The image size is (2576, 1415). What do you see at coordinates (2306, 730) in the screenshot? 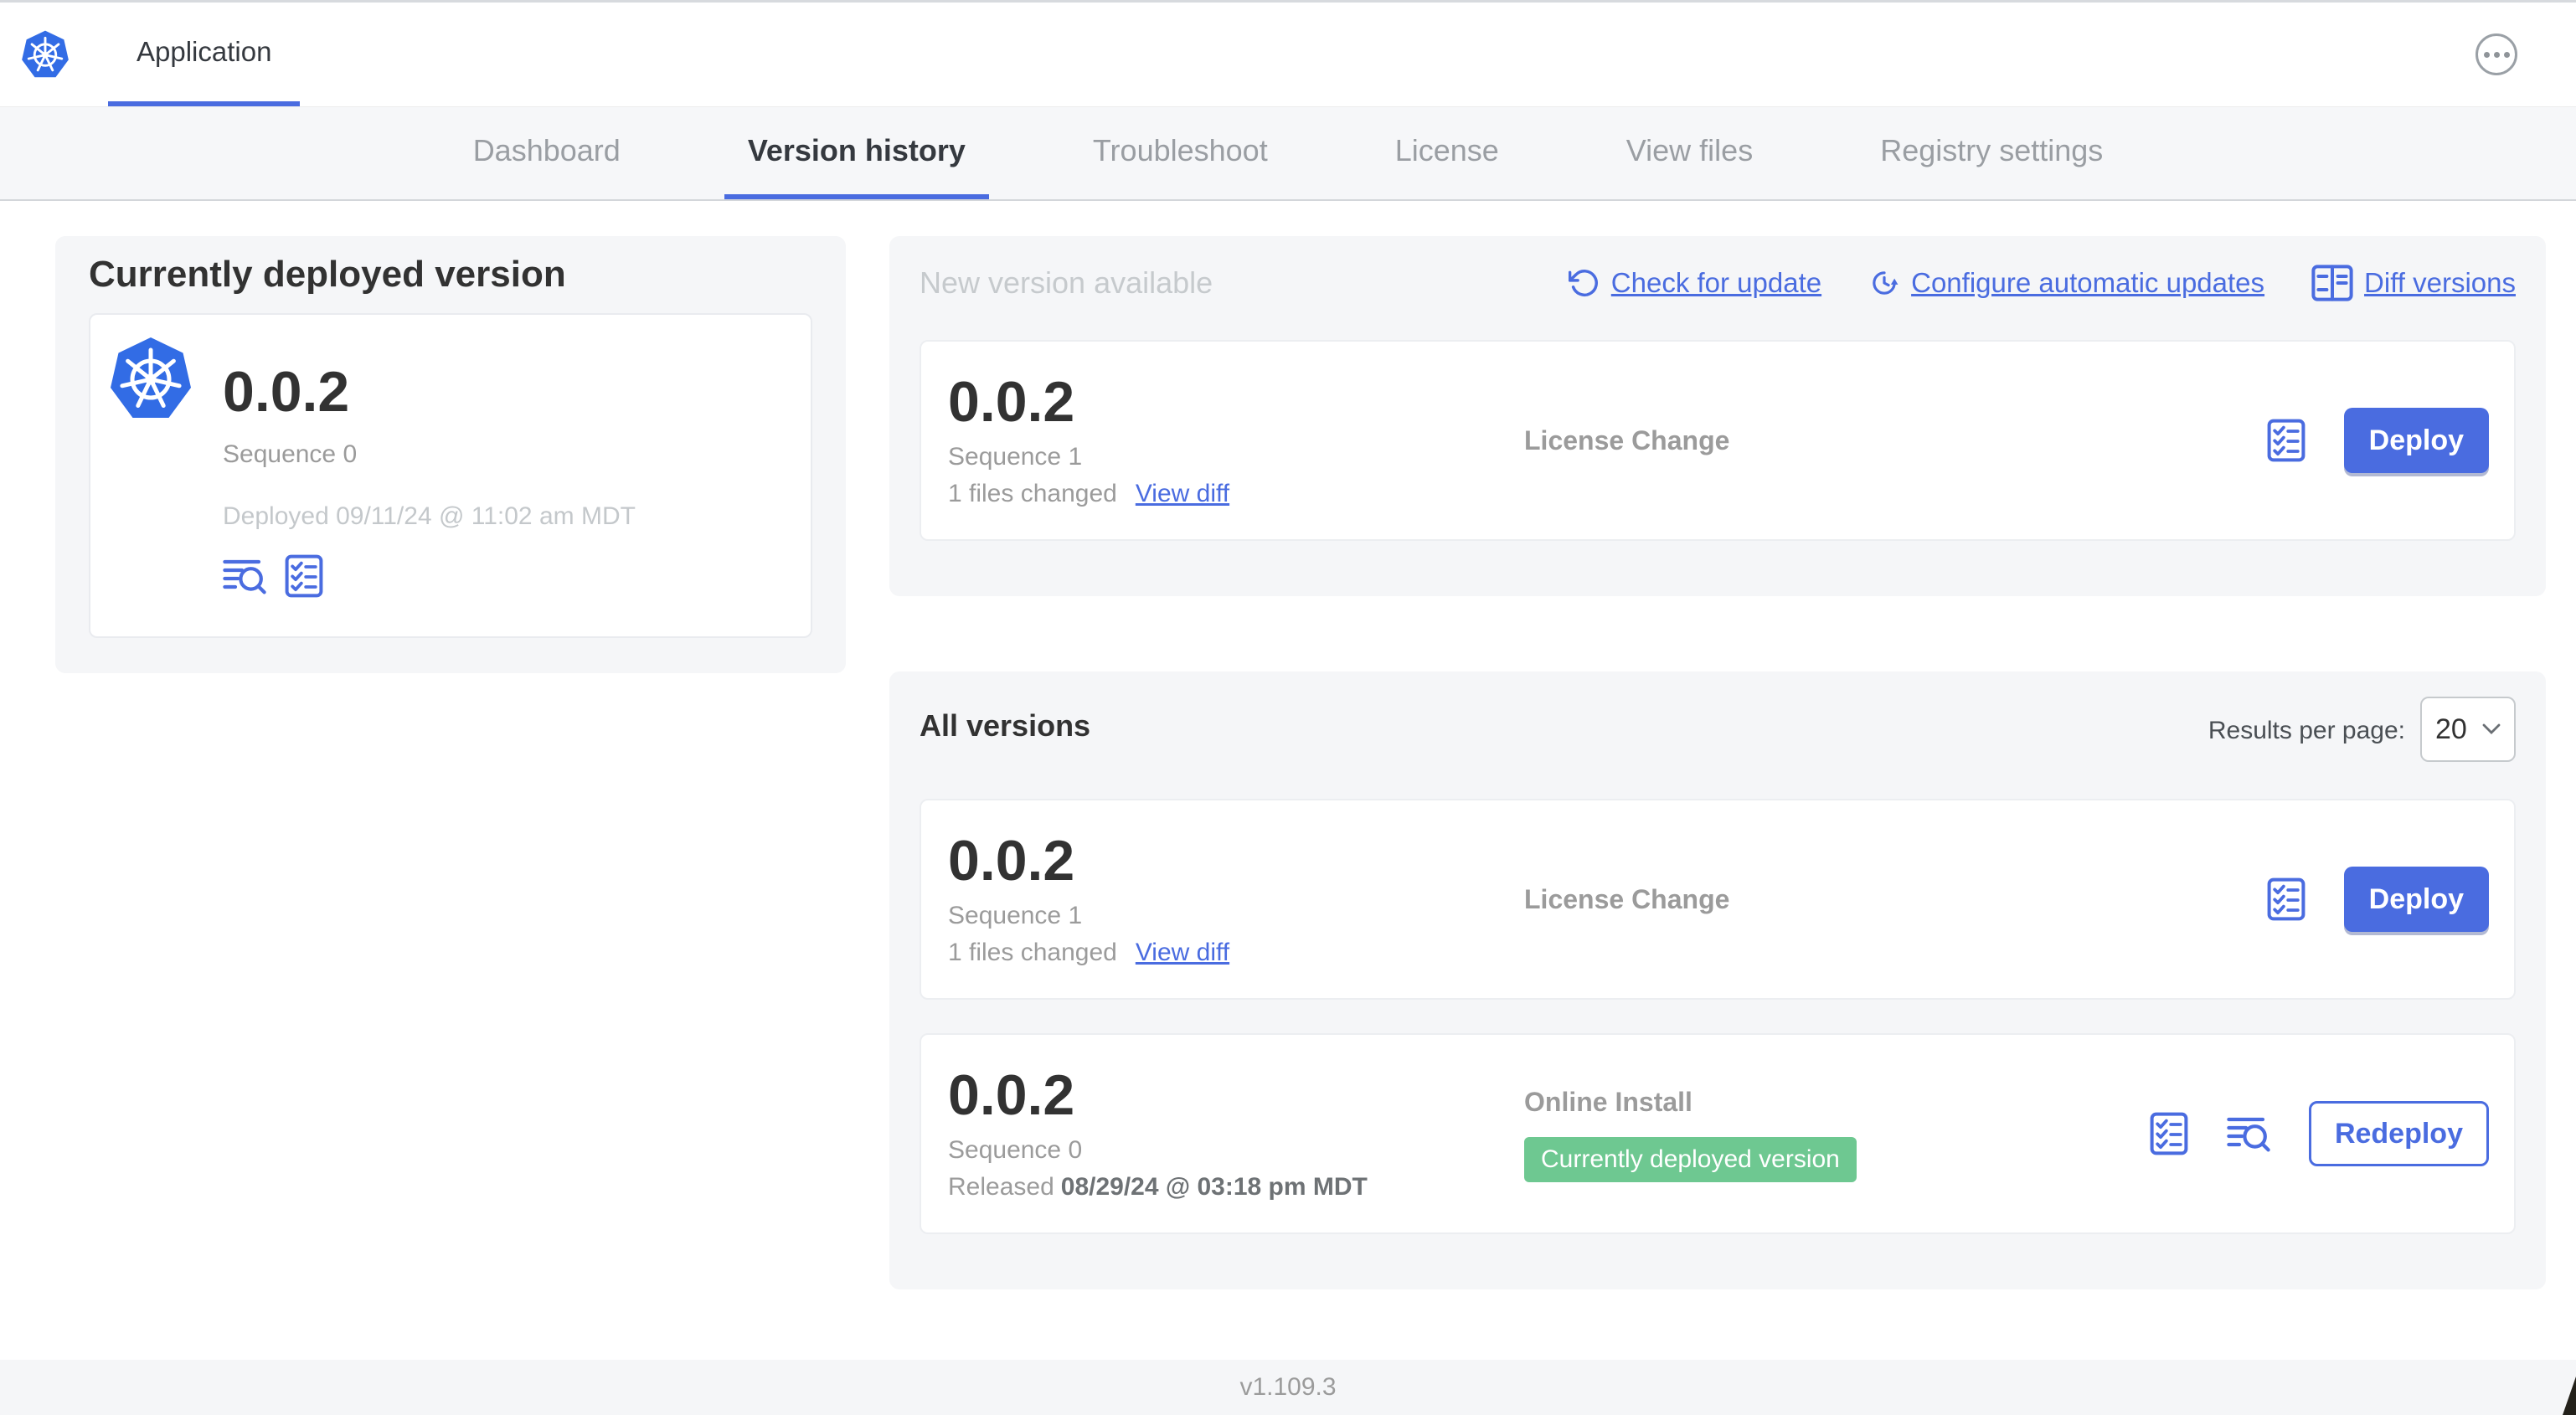
I see `results-per-page-label: Results per page:` at bounding box center [2306, 730].